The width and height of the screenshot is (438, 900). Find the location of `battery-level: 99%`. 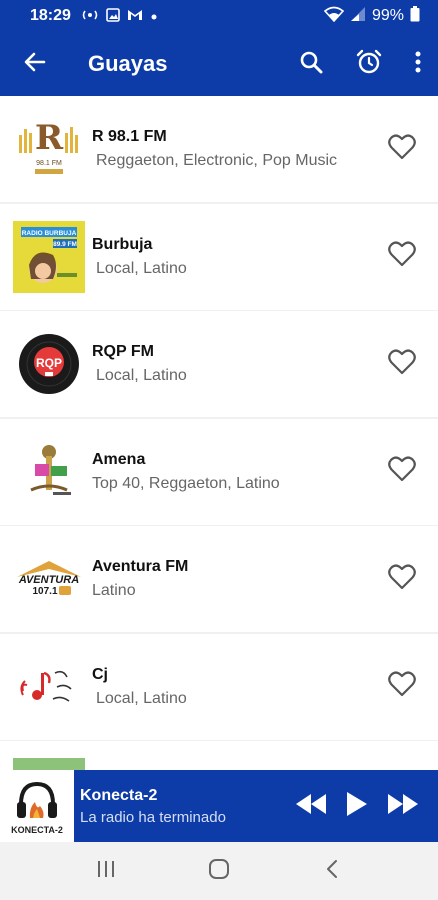

battery-level: 99% is located at coordinates (387, 15).